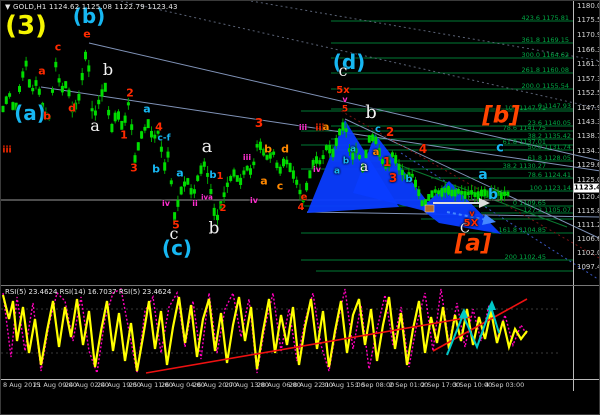 This screenshot has width=600, height=415. I want to click on price-tick: 1102.04, so click(588, 253).